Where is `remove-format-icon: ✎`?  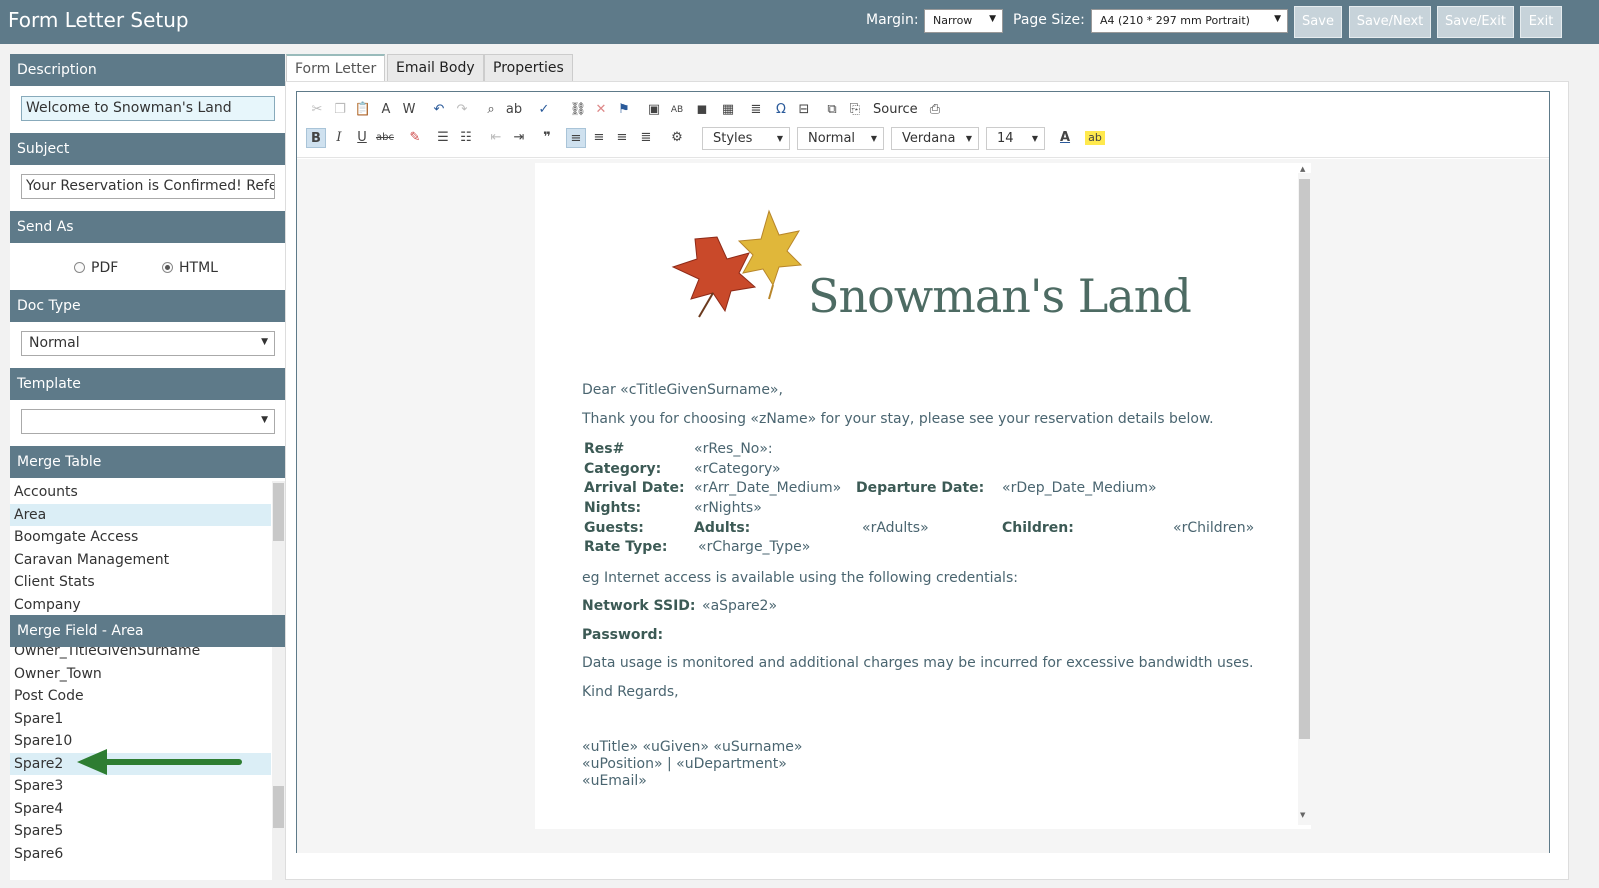 remove-format-icon: ✎ is located at coordinates (415, 138).